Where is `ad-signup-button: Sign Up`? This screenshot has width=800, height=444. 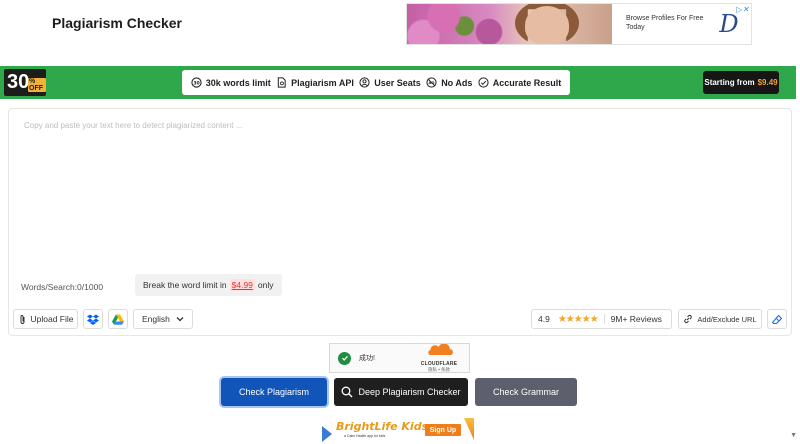 ad-signup-button: Sign Up is located at coordinates (443, 430).